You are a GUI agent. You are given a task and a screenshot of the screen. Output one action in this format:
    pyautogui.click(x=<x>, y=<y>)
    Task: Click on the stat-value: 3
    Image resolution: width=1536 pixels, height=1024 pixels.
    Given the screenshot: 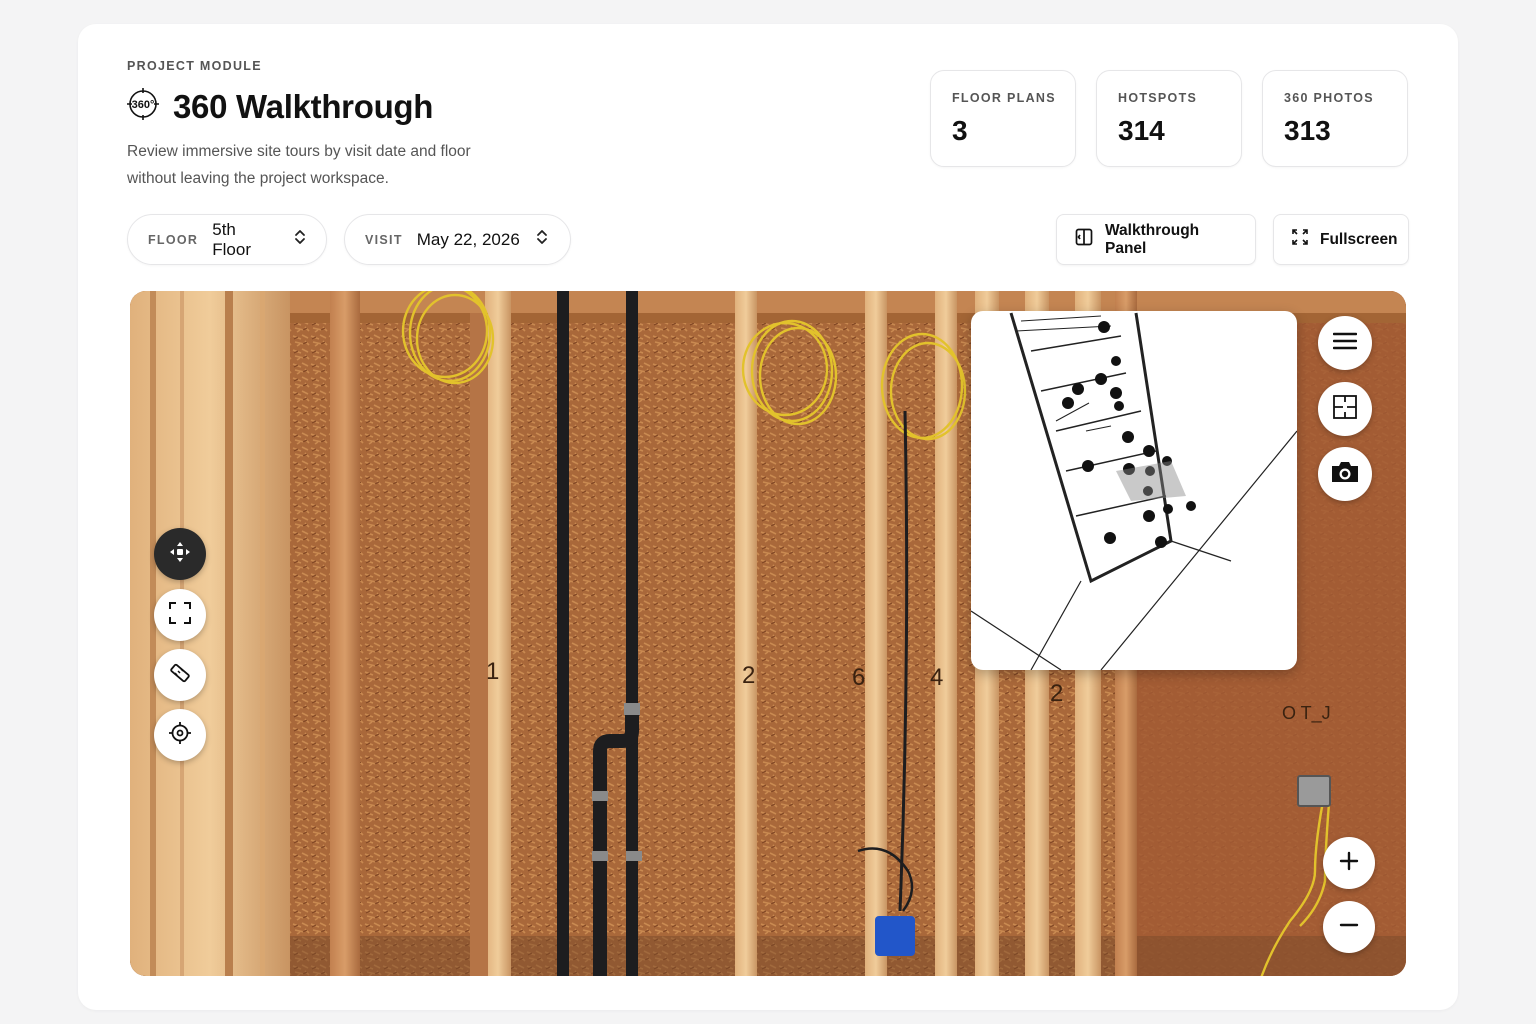 What is the action you would take?
    pyautogui.click(x=960, y=130)
    